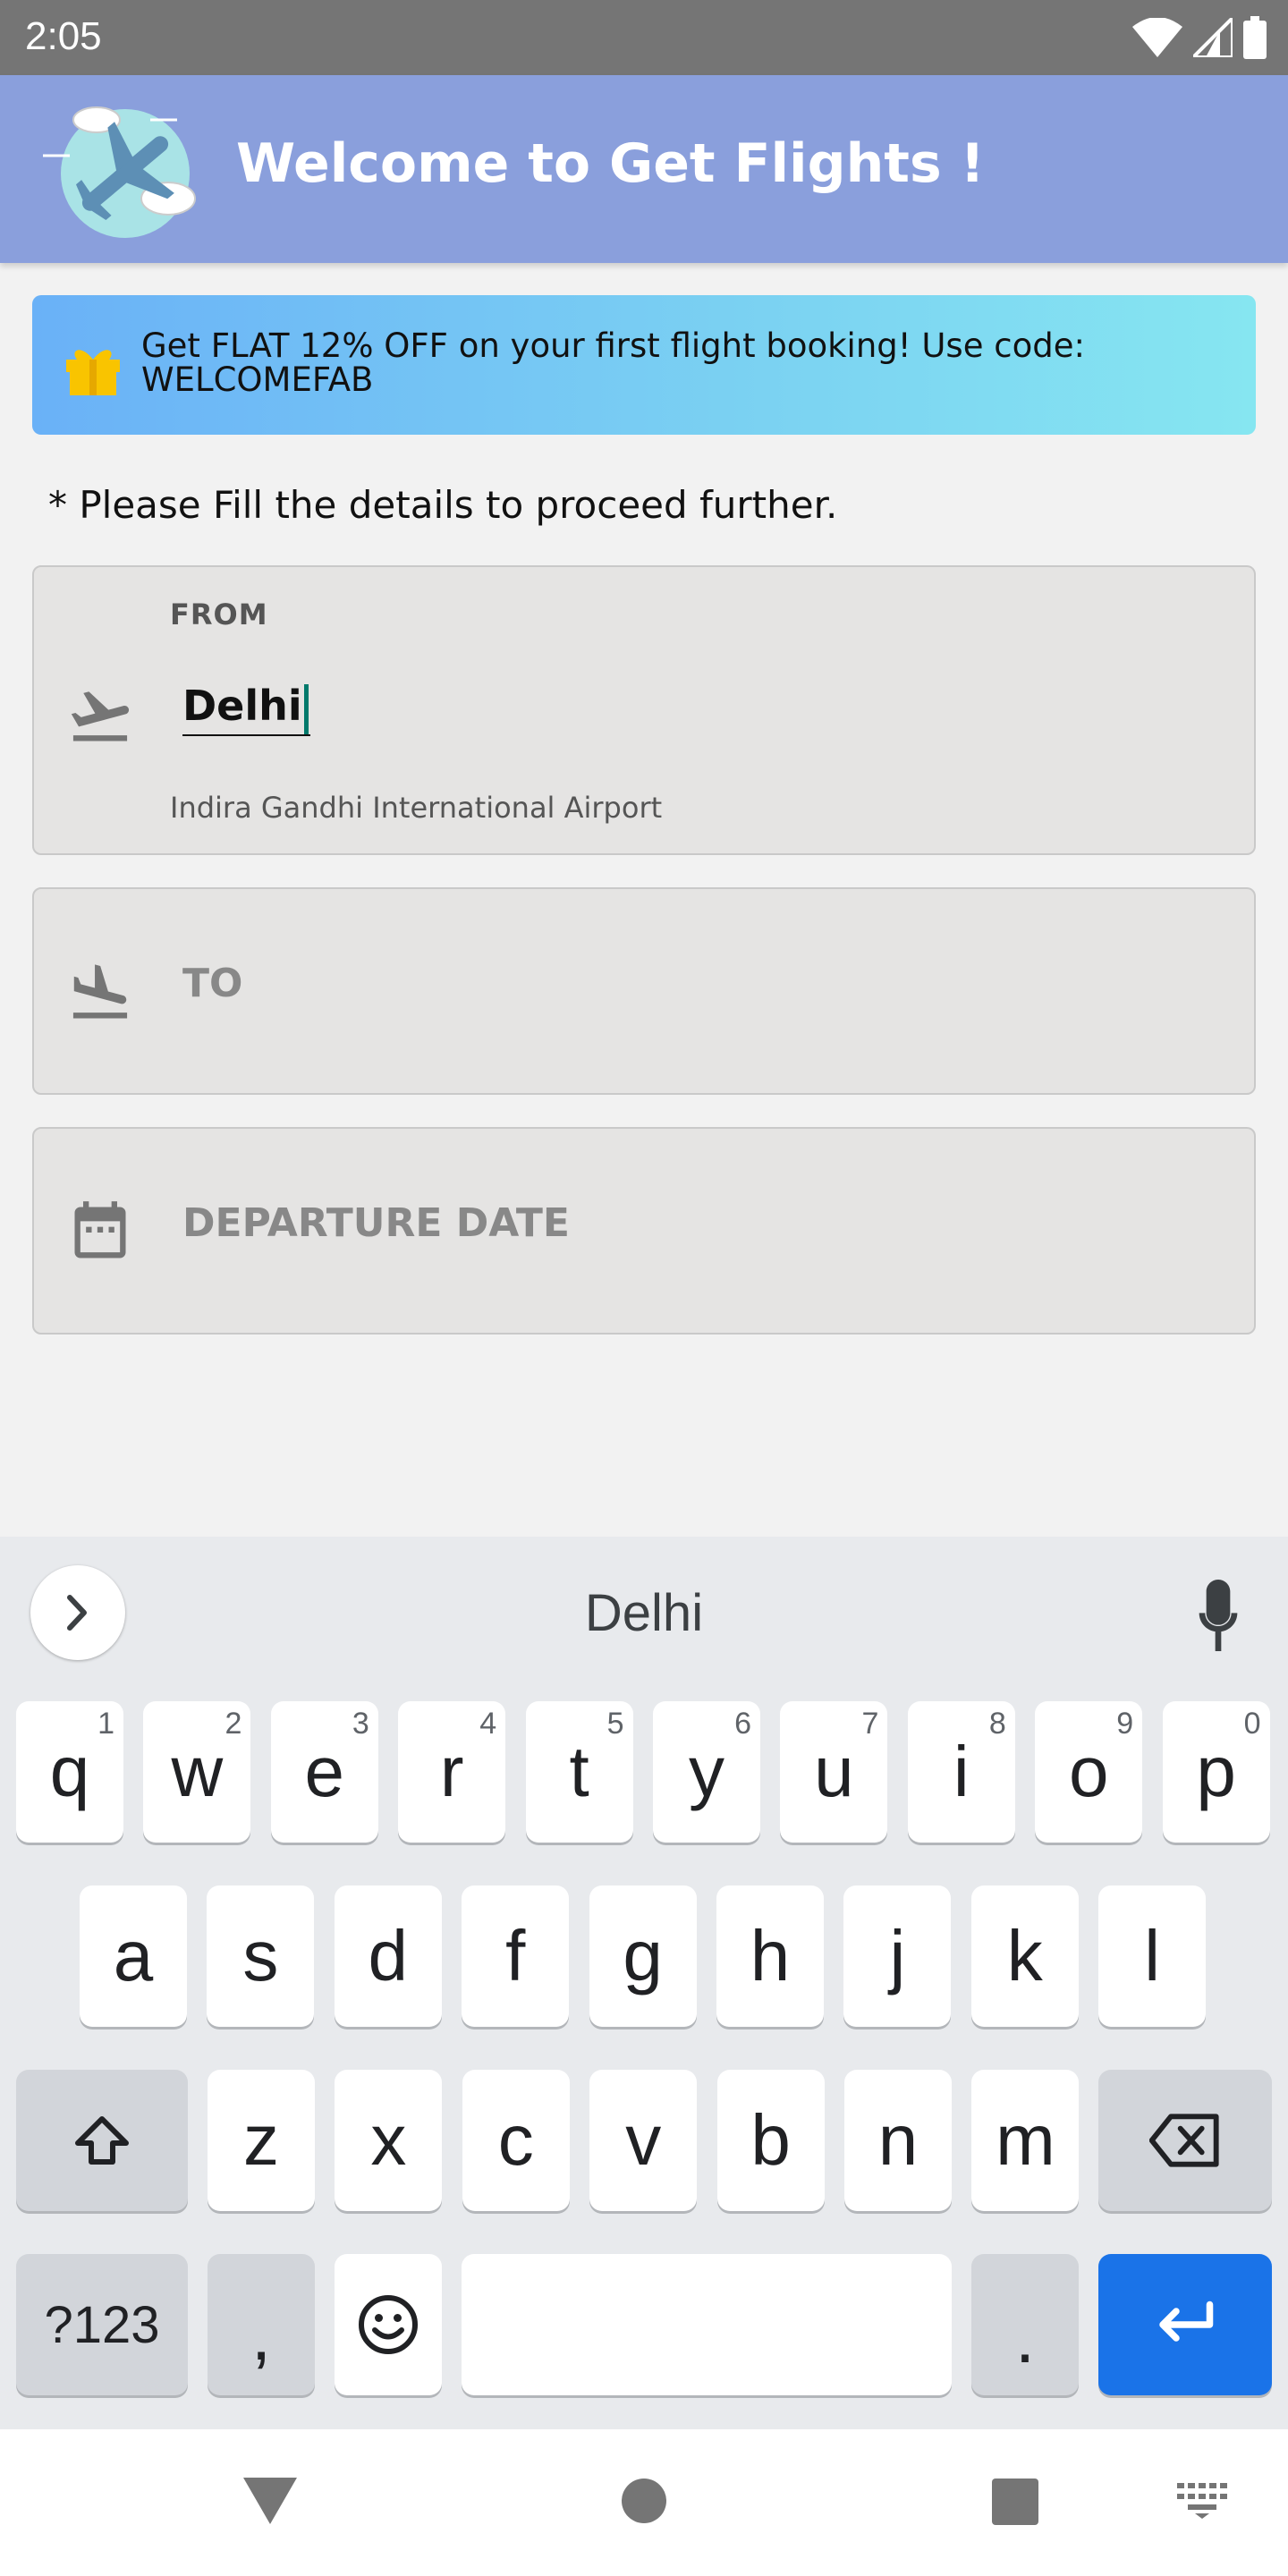 The image size is (1288, 2576). Describe the element at coordinates (997, 1724) in the screenshot. I see `key-hint: 8` at that location.